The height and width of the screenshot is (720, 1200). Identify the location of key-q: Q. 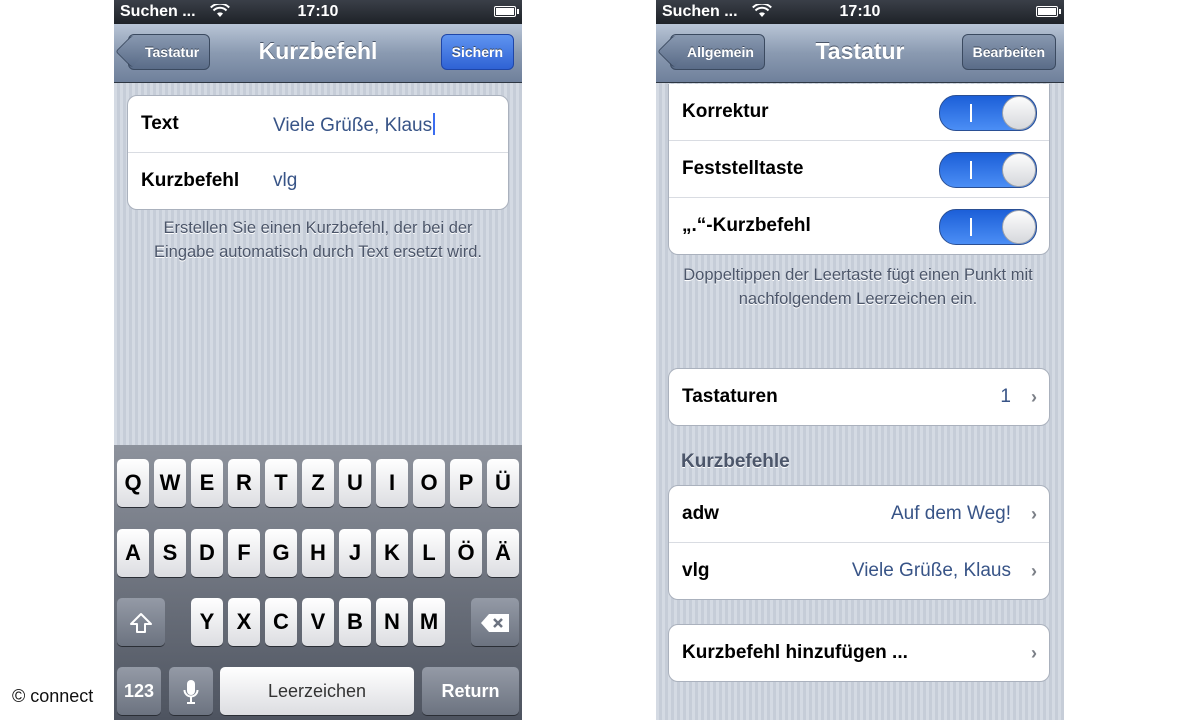
(133, 483).